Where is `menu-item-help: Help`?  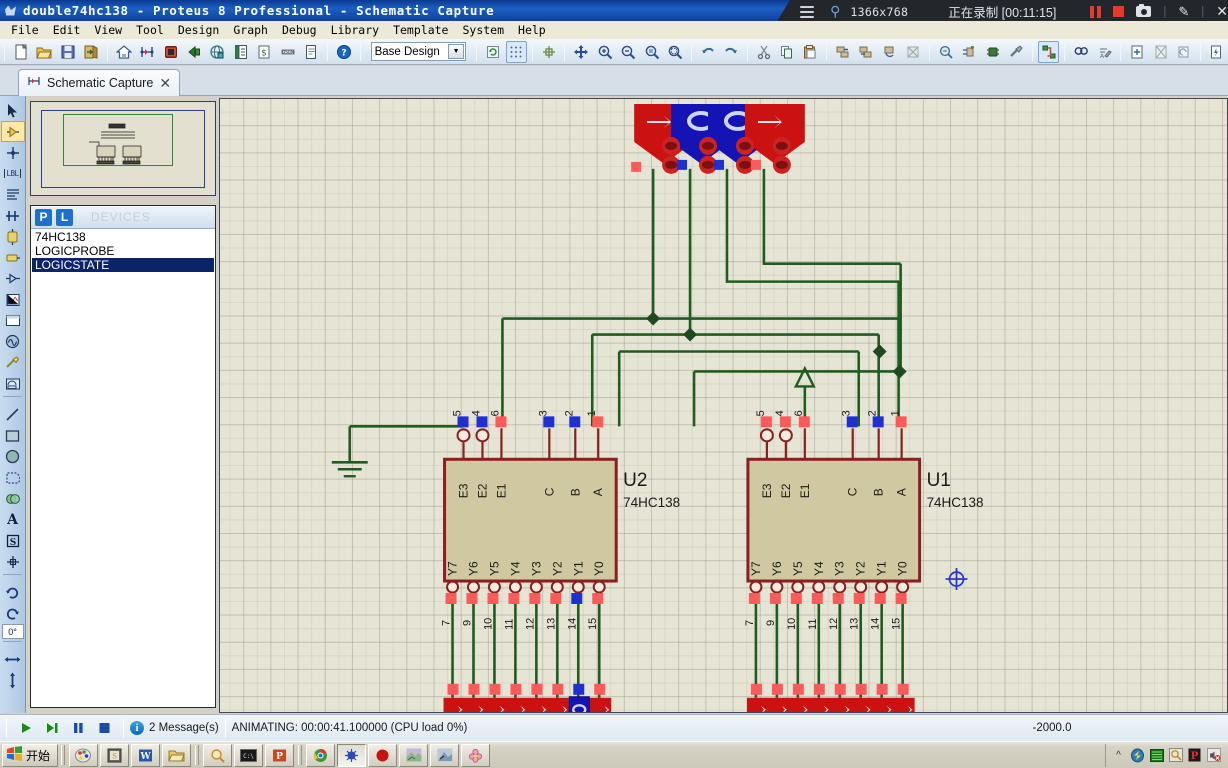 menu-item-help: Help is located at coordinates (532, 30).